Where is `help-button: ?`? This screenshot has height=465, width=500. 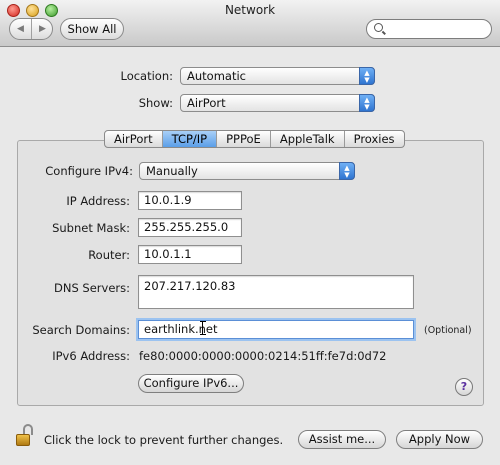
help-button: ? is located at coordinates (464, 387).